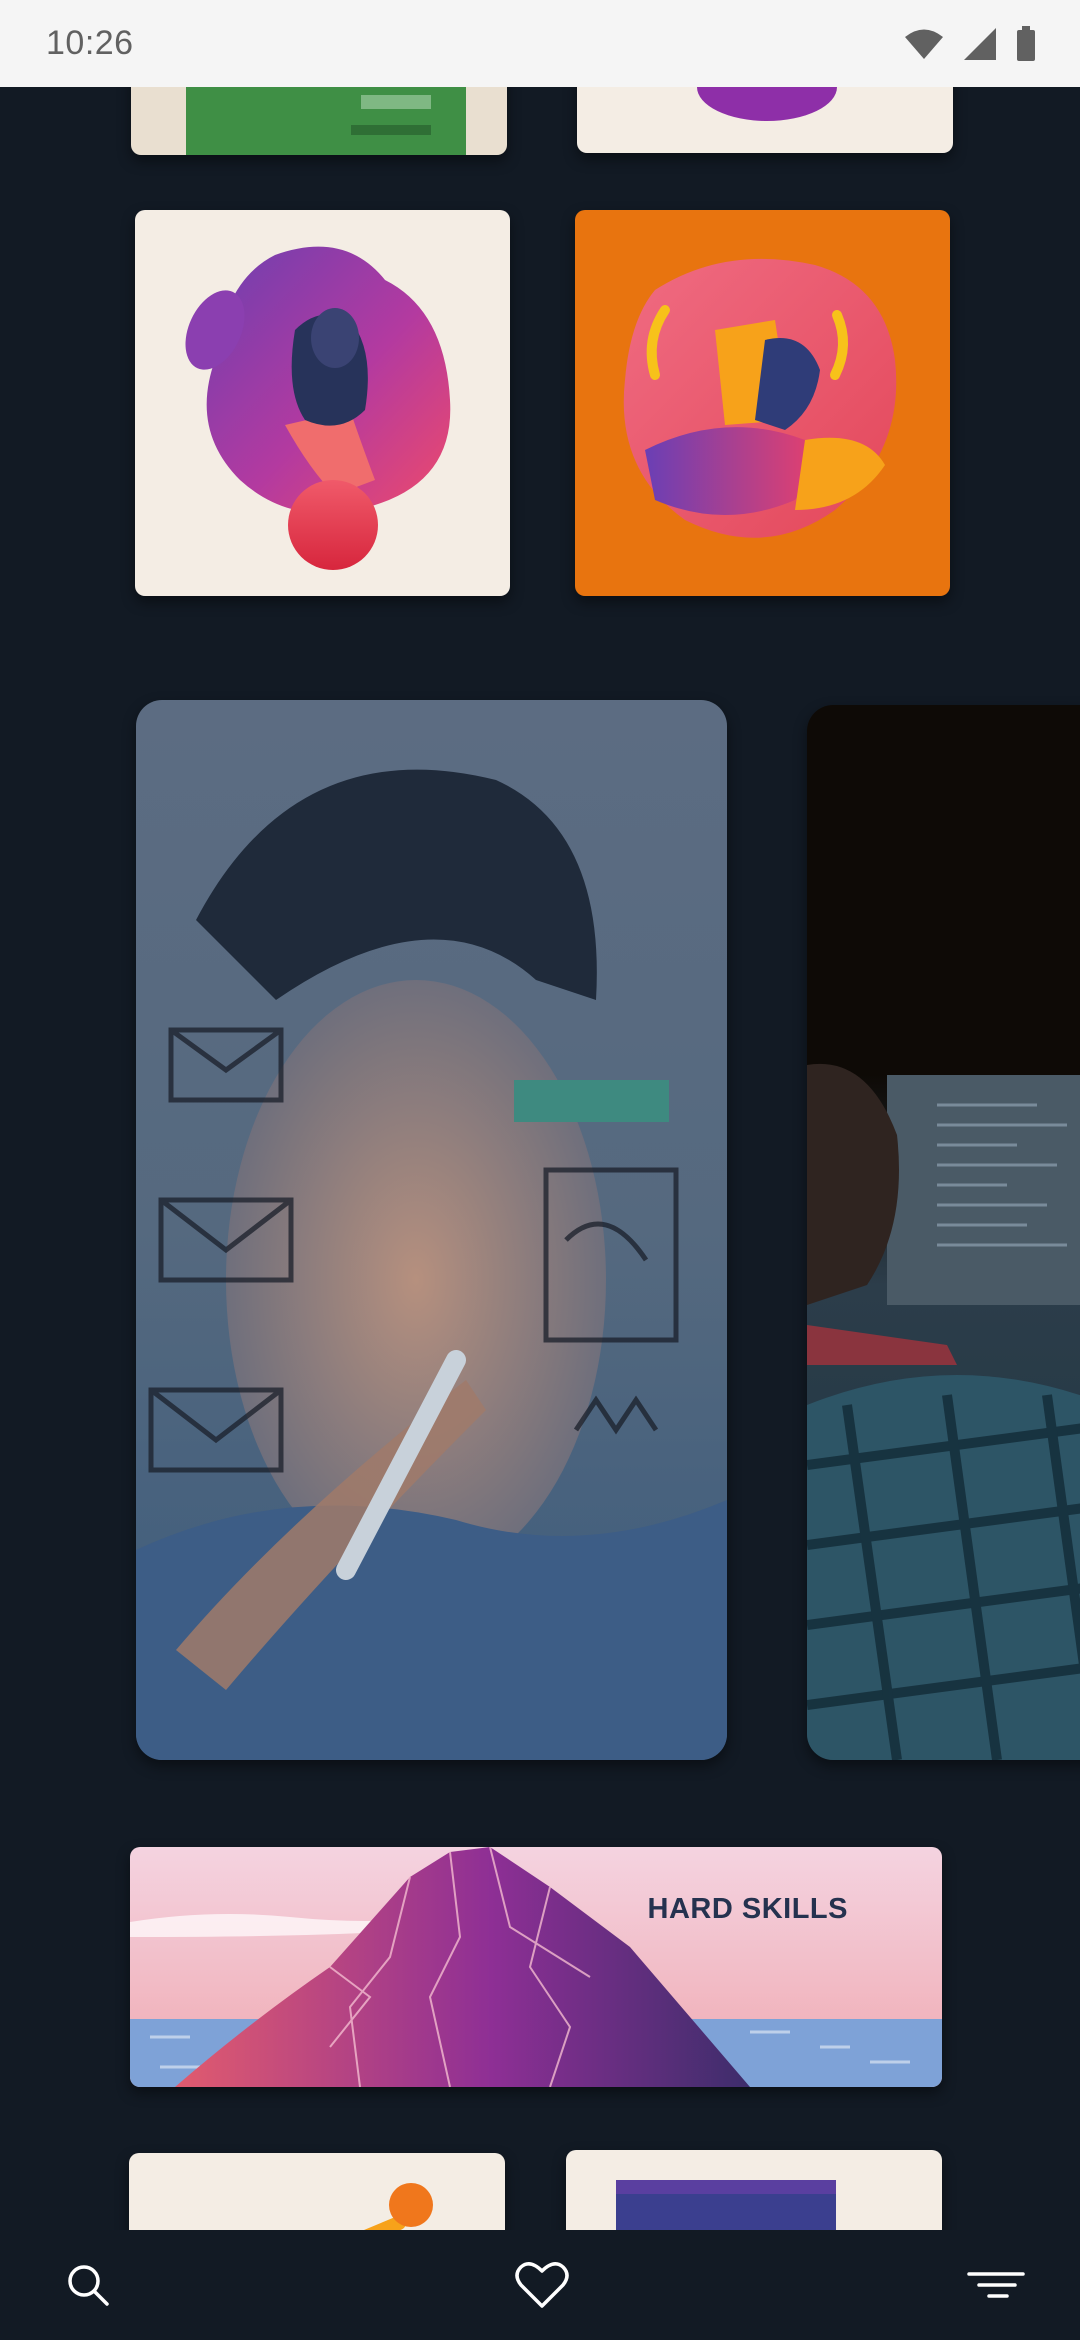  I want to click on battery-icon, so click(1026, 43).